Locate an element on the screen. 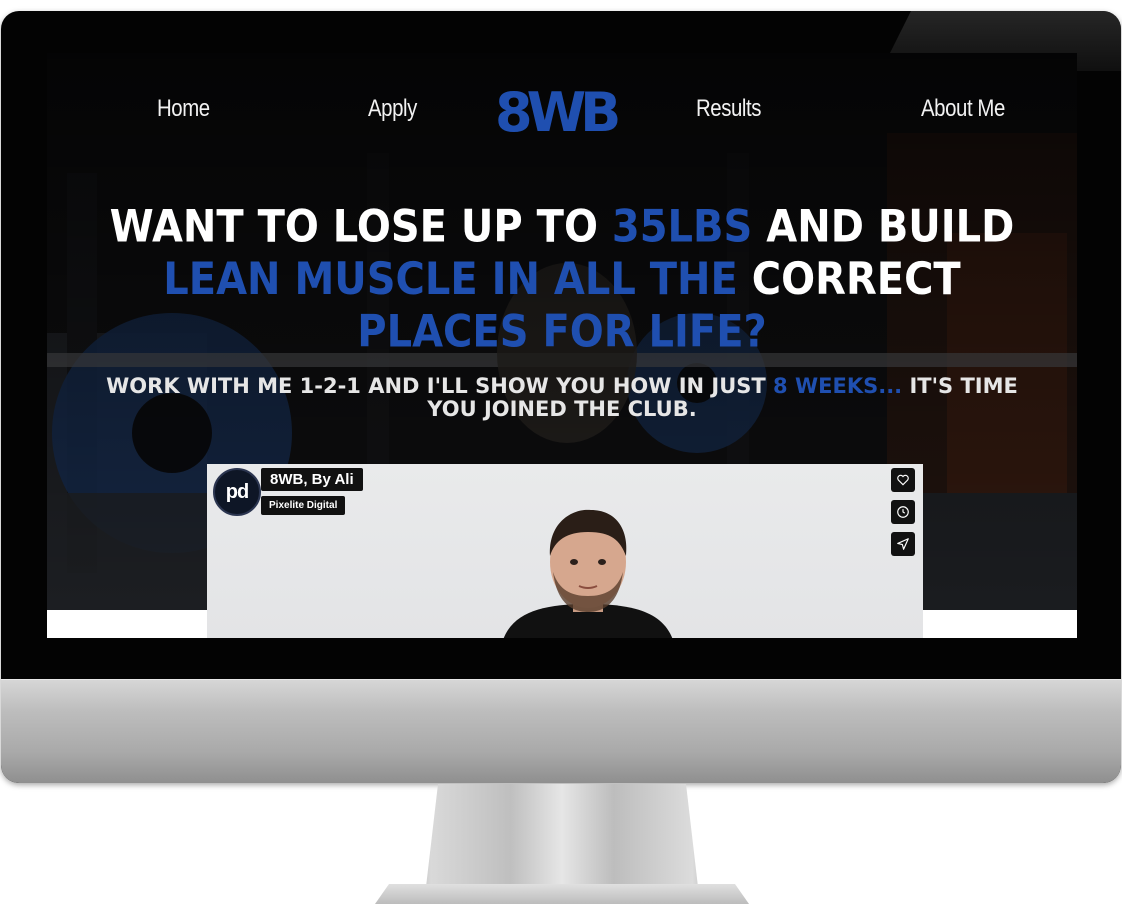  headline-text: CORRECT is located at coordinates (856, 279).